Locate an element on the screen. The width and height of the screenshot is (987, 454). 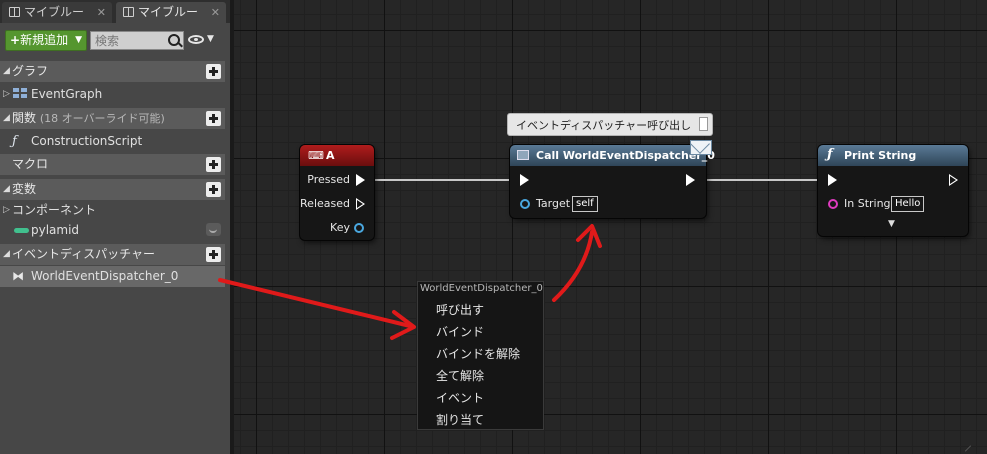
add-event-dispatcher-button is located at coordinates (213, 254).